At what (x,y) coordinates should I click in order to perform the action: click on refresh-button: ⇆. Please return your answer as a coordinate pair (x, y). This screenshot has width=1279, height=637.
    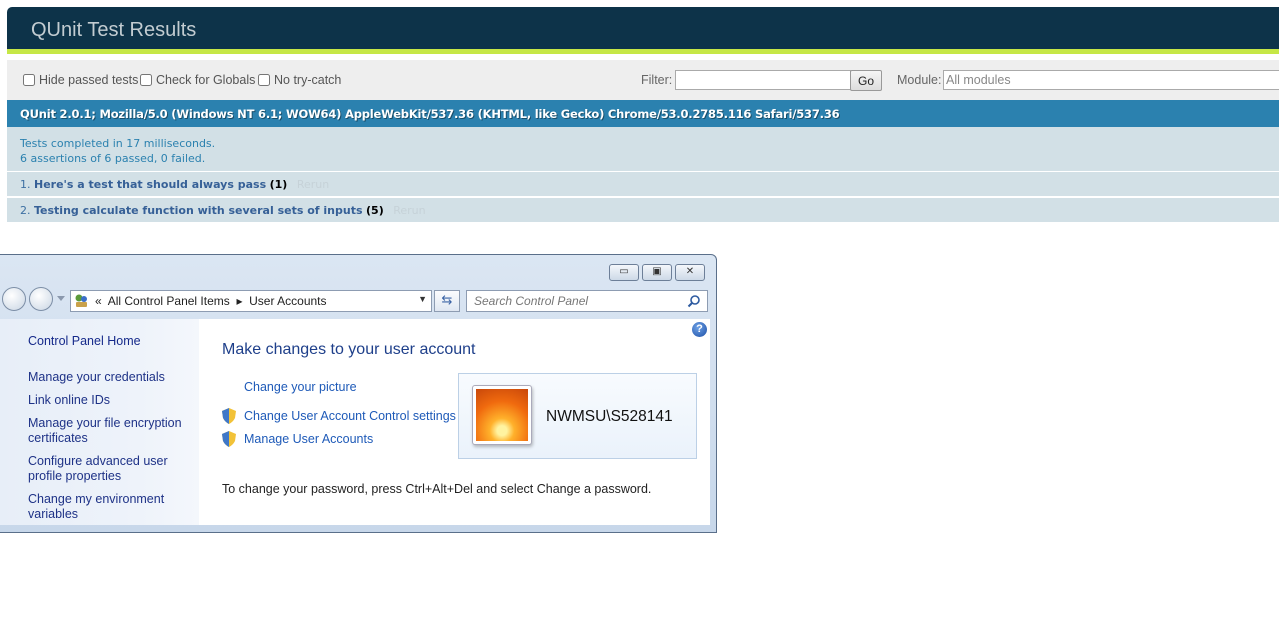
    Looking at the image, I should click on (447, 301).